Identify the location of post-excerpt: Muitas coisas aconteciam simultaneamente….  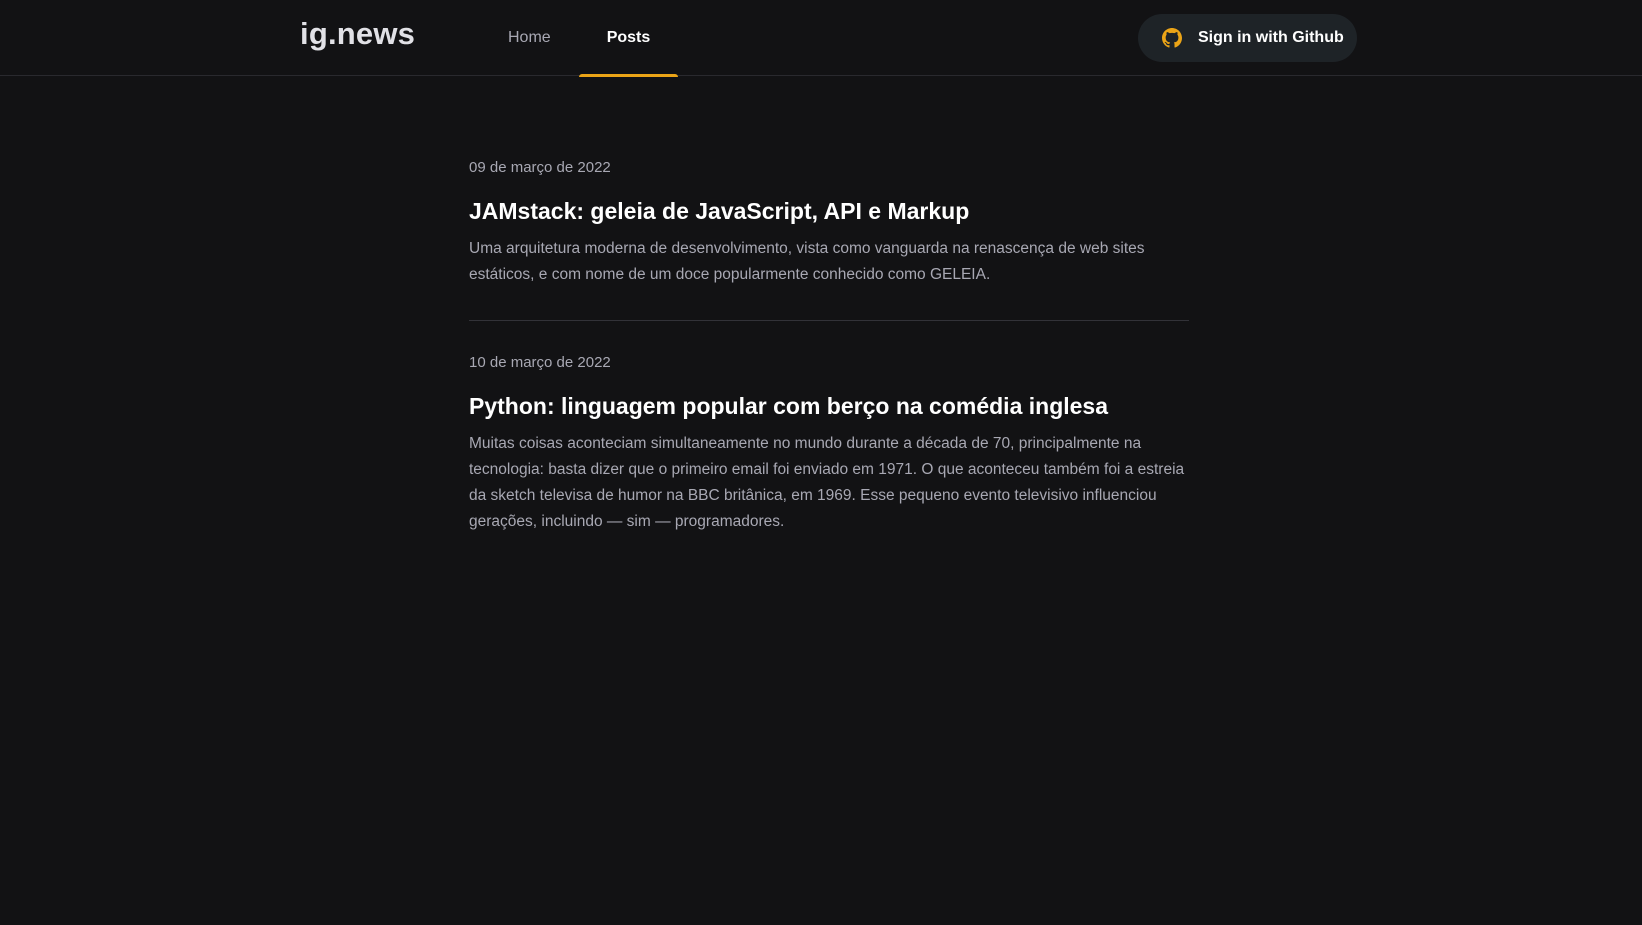
(827, 482).